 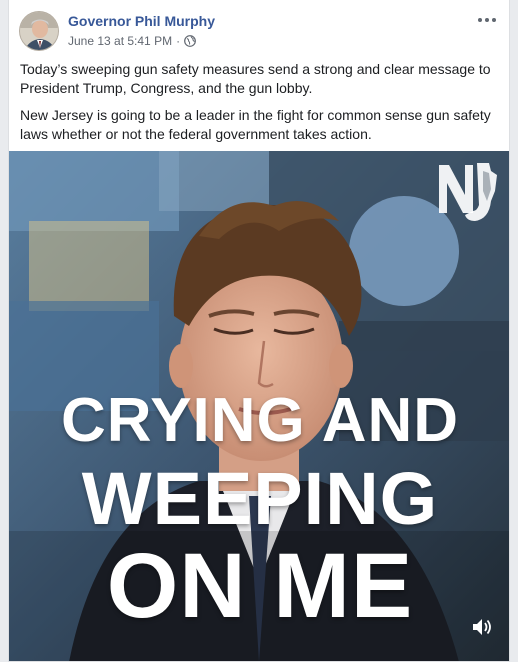 I want to click on avatar, so click(x=39, y=31).